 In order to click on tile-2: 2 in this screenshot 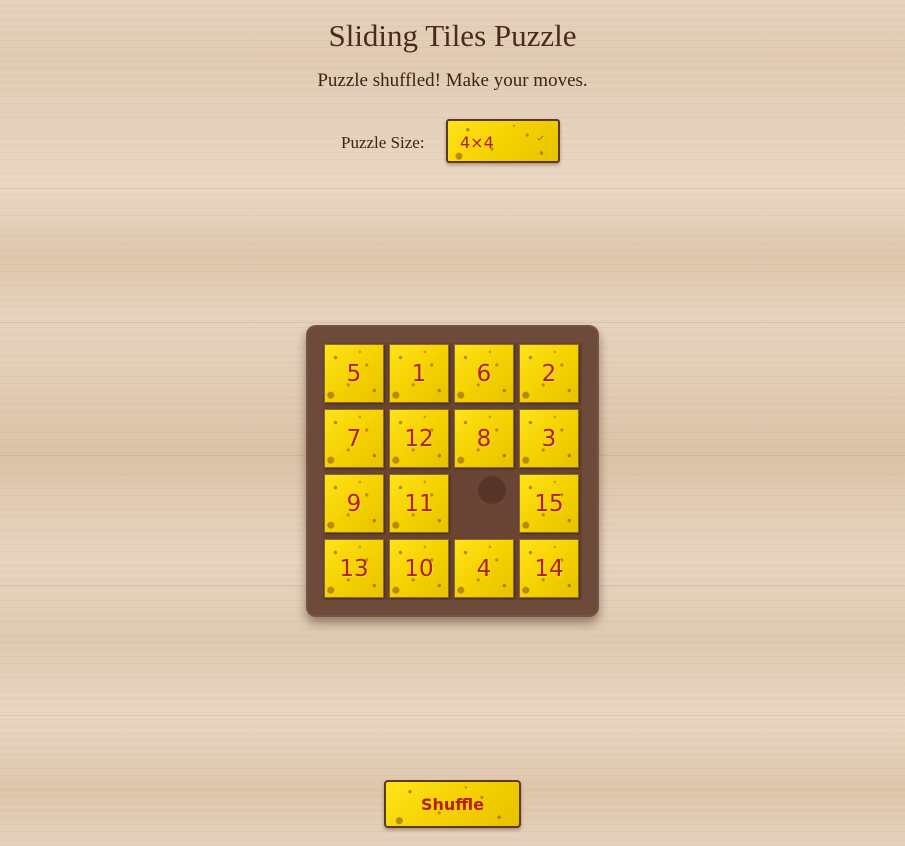, I will do `click(549, 373)`.